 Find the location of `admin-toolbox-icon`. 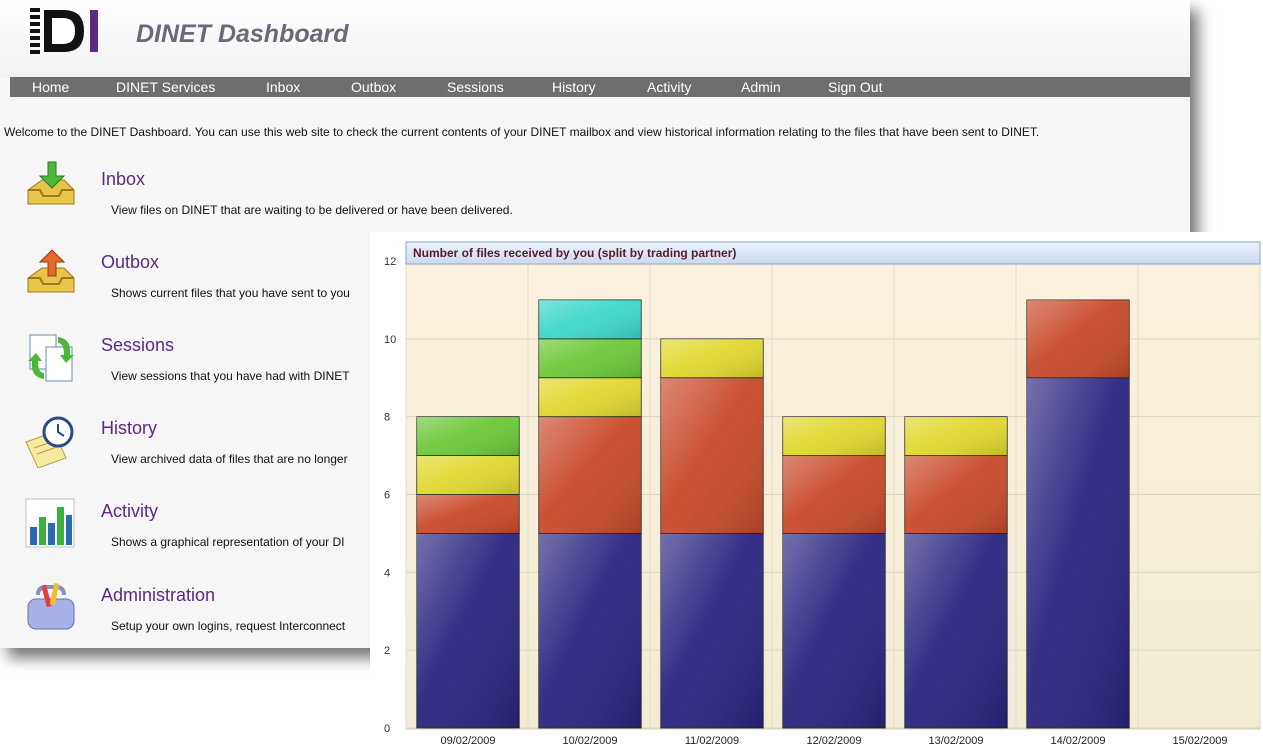

admin-toolbox-icon is located at coordinates (51, 608).